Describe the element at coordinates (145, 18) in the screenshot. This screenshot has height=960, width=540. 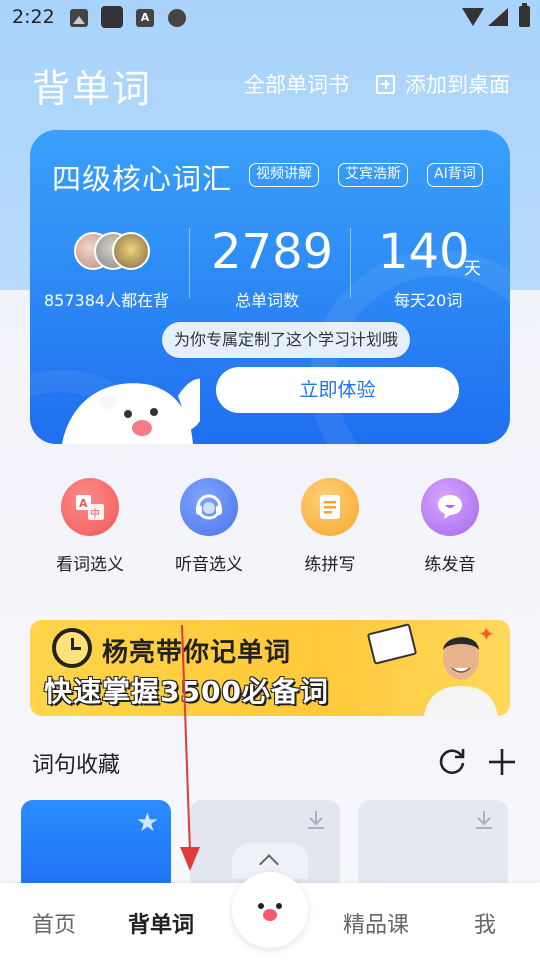
I see `font-notification-icon: A` at that location.